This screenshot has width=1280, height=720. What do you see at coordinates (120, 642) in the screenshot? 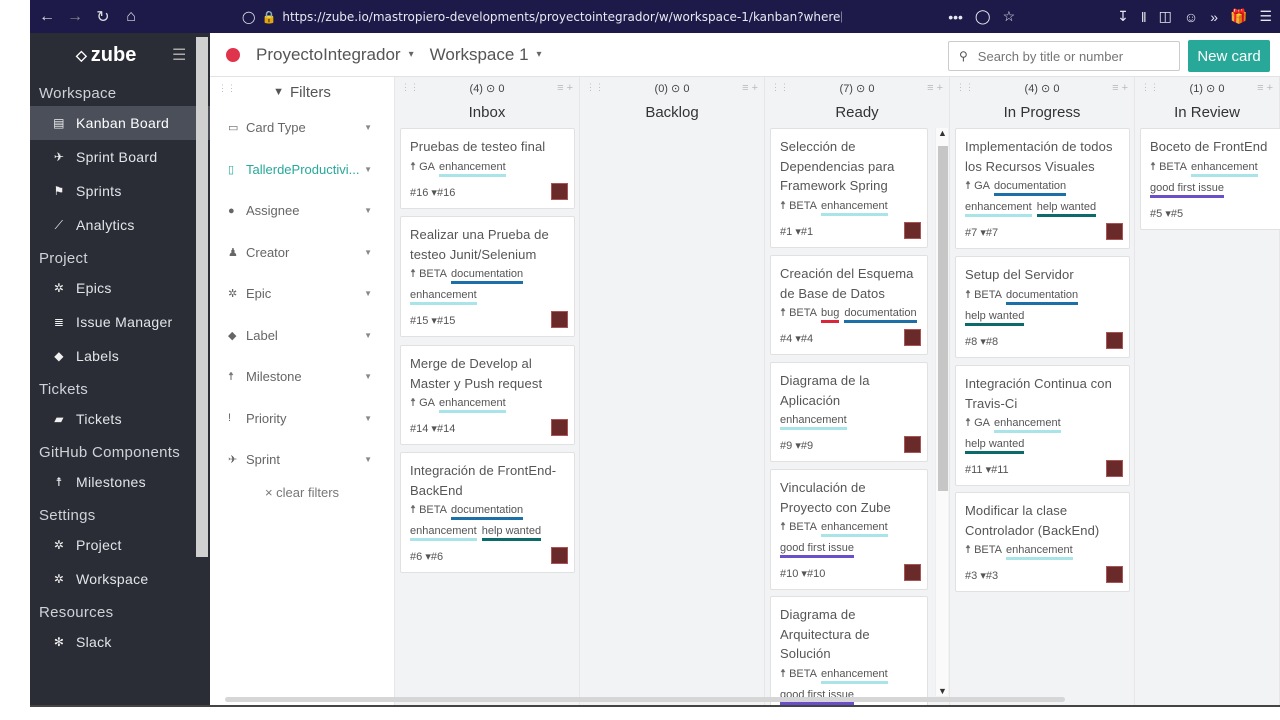
I see `sidebar-item-slack: ✻ Slack` at bounding box center [120, 642].